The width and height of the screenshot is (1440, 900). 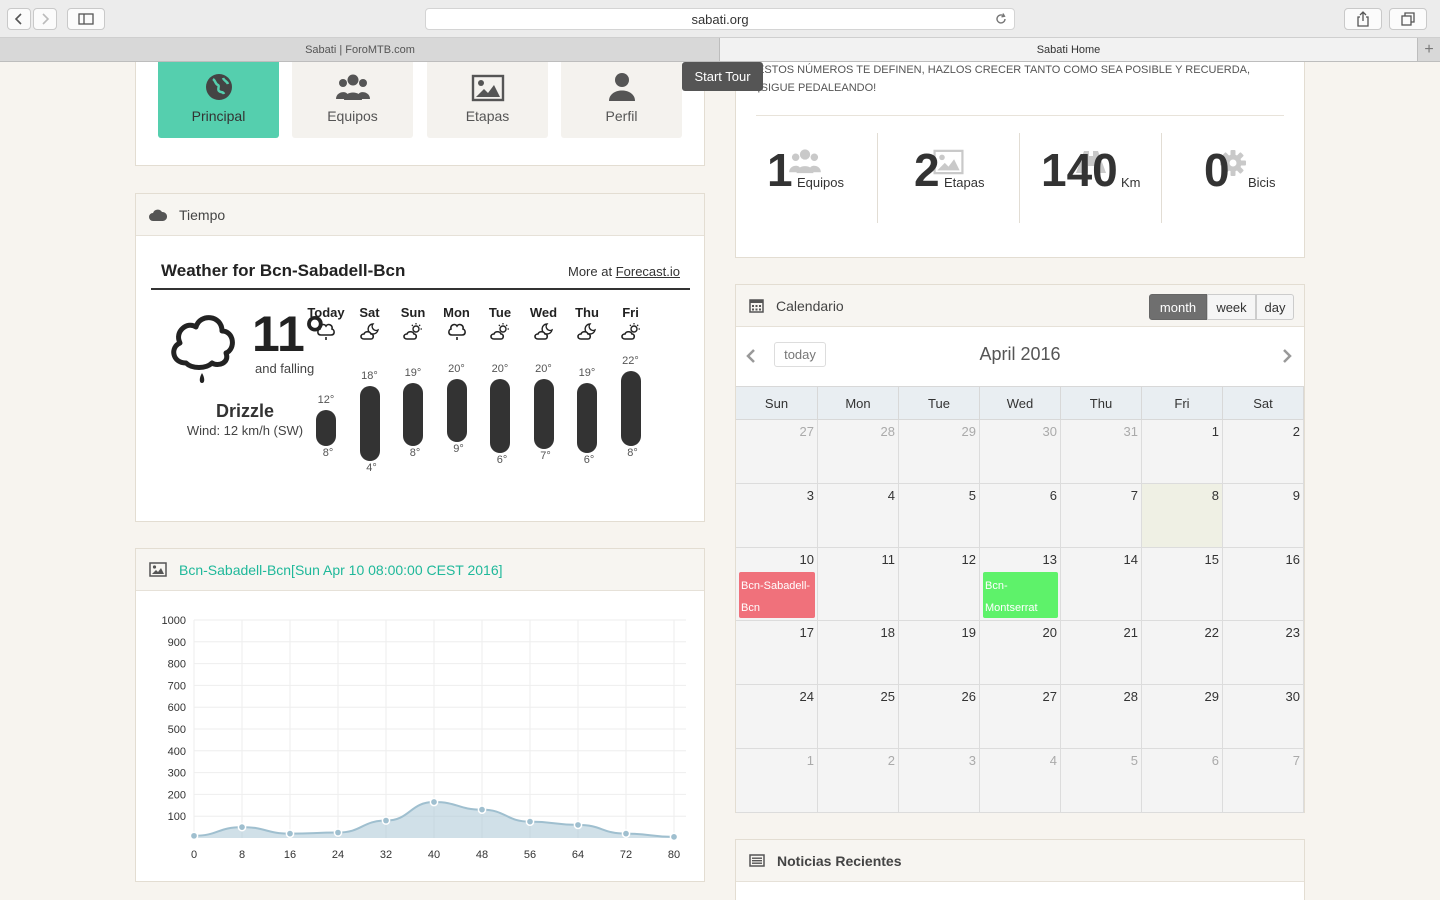 I want to click on calendar-day-cell: 12, so click(x=939, y=584).